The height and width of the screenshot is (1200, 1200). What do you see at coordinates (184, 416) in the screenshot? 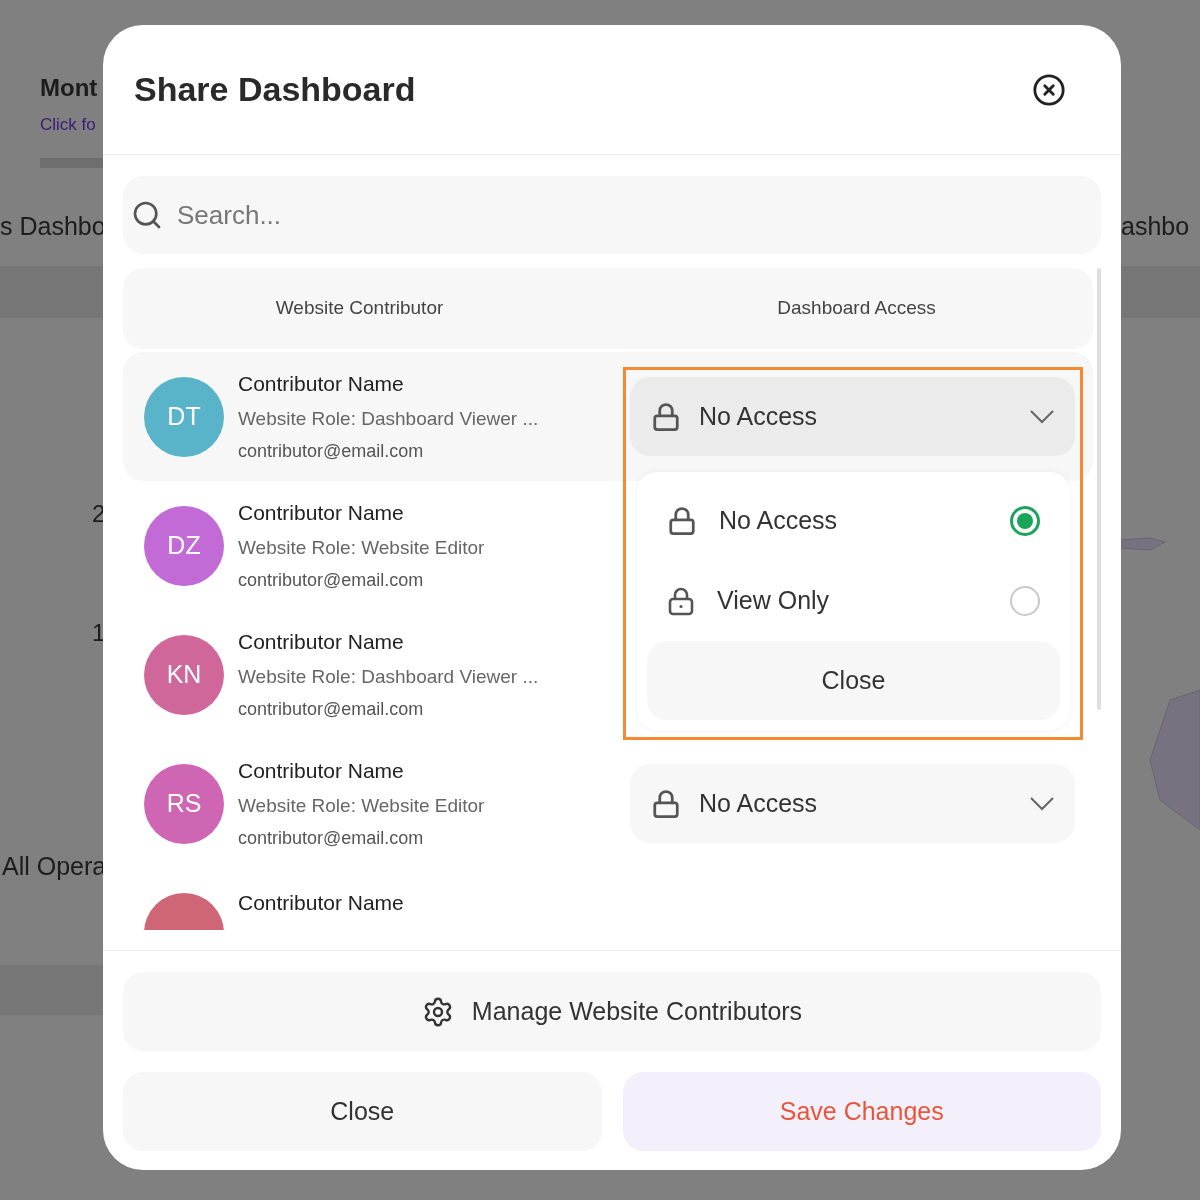
I see `avatar: DT` at bounding box center [184, 416].